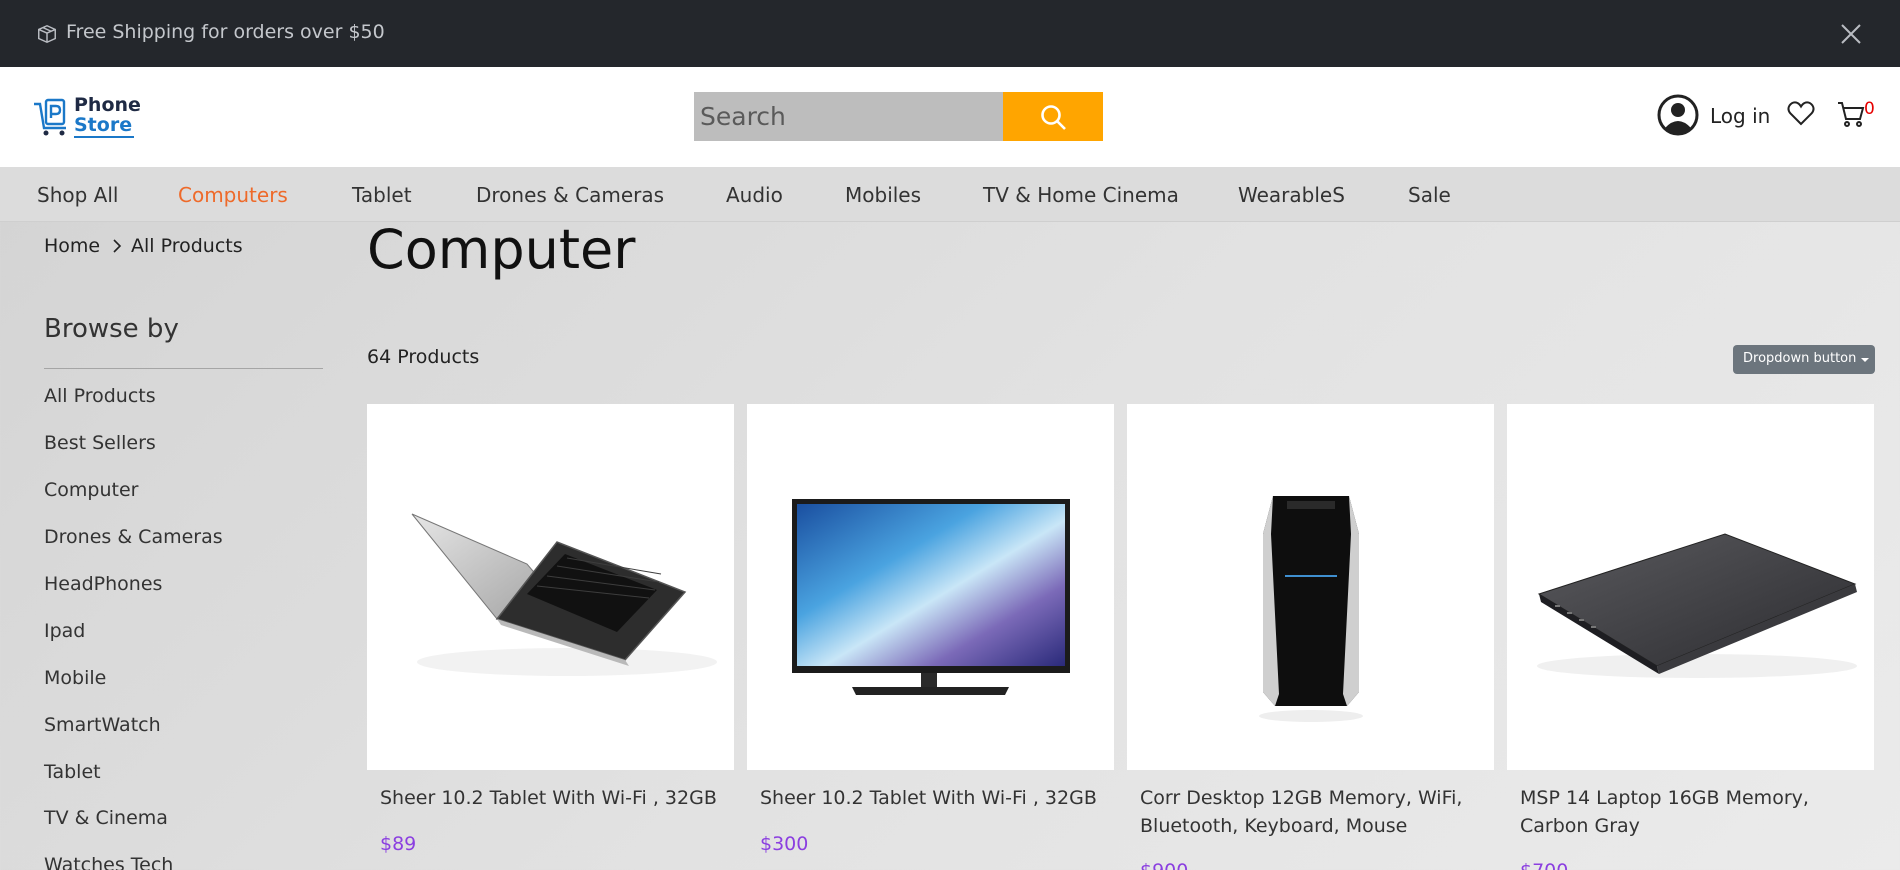  What do you see at coordinates (91, 490) in the screenshot?
I see `sidebar-item-computer: Computer` at bounding box center [91, 490].